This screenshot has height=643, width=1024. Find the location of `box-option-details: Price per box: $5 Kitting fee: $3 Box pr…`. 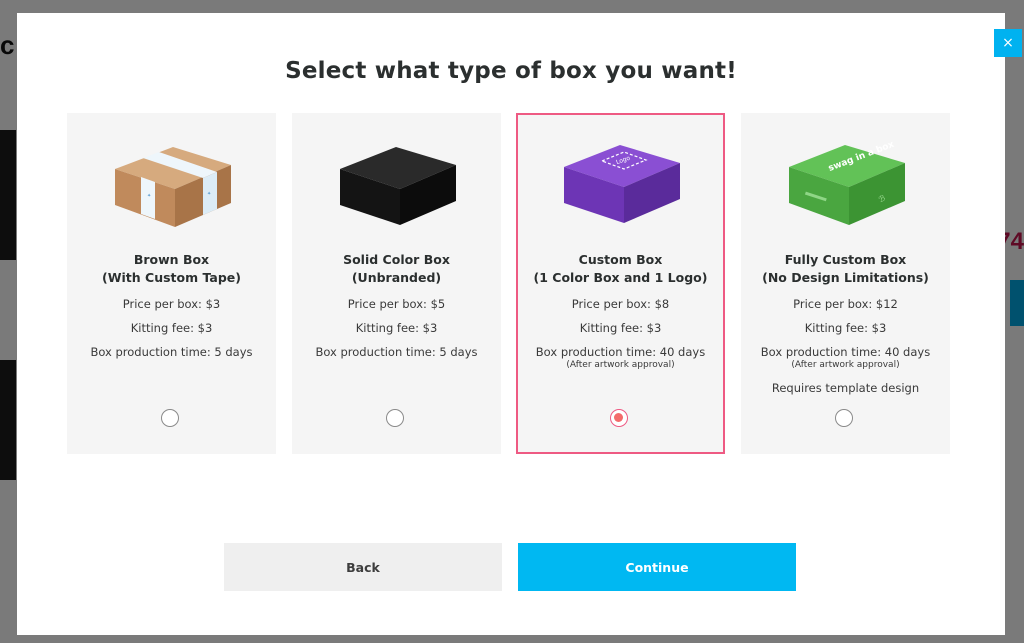

box-option-details: Price per box: $5 Kitting fee: $3 Box pr… is located at coordinates (396, 333).